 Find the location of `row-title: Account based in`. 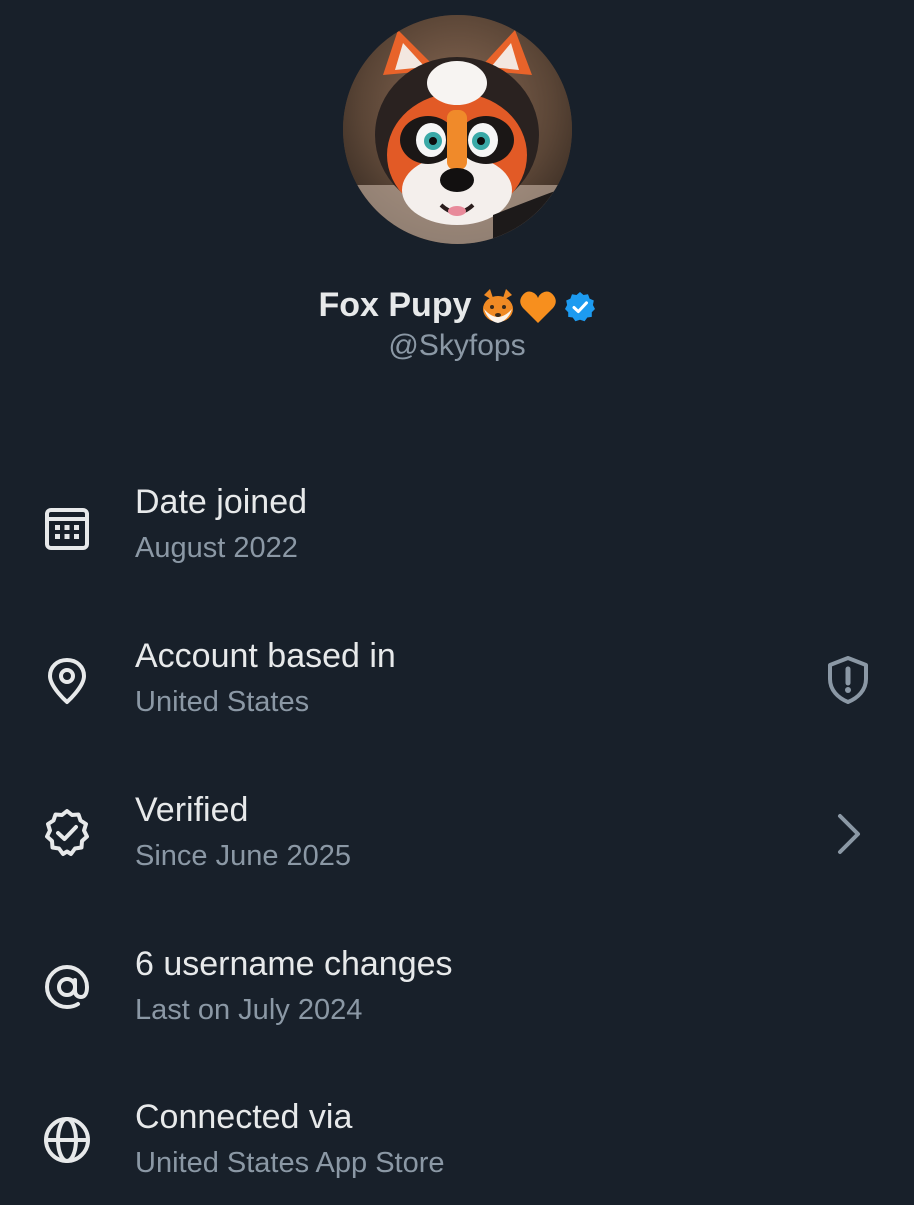

row-title: Account based in is located at coordinates (265, 656).